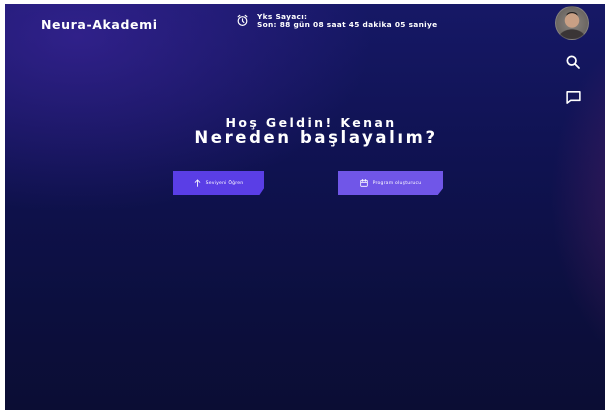  What do you see at coordinates (347, 24) in the screenshot?
I see `countdown-remaining: Son: 88 gün 08 saat 45 dakika 05 saniye` at bounding box center [347, 24].